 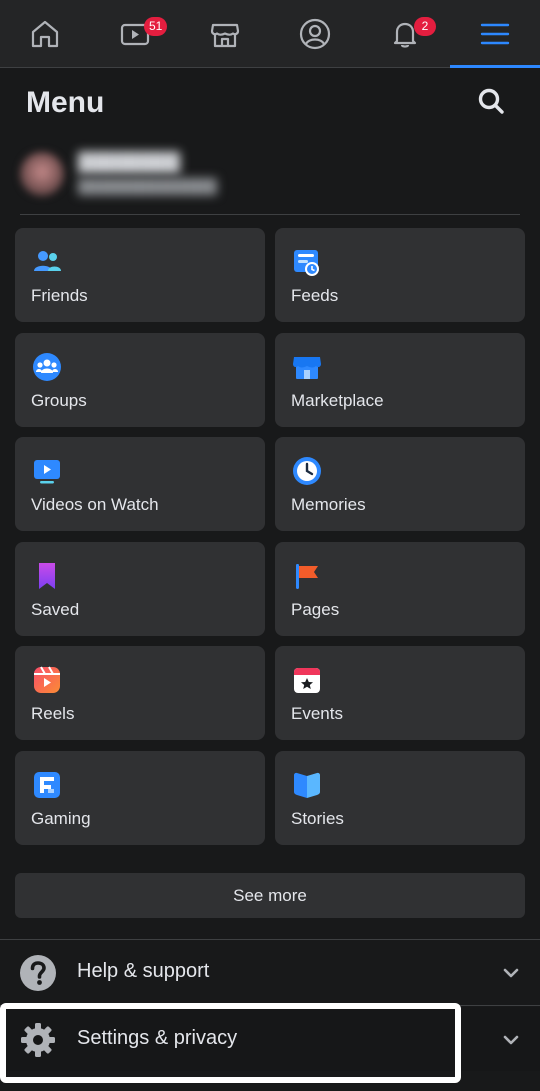 What do you see at coordinates (38, 1040) in the screenshot?
I see `gear-icon` at bounding box center [38, 1040].